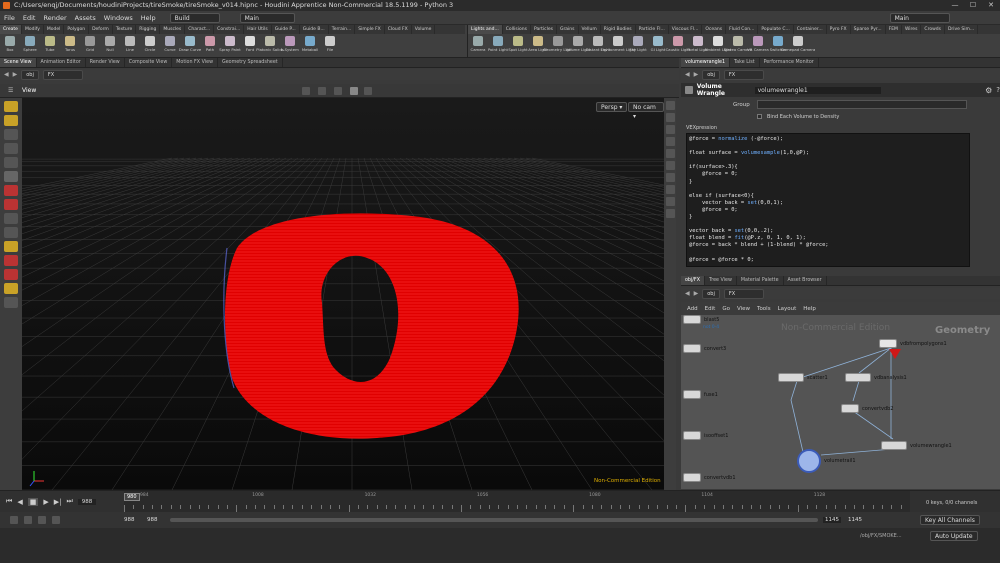 The width and height of the screenshot is (1000, 563). Describe the element at coordinates (148, 29) in the screenshot. I see `shelf-left-tab-6: Rigging` at that location.